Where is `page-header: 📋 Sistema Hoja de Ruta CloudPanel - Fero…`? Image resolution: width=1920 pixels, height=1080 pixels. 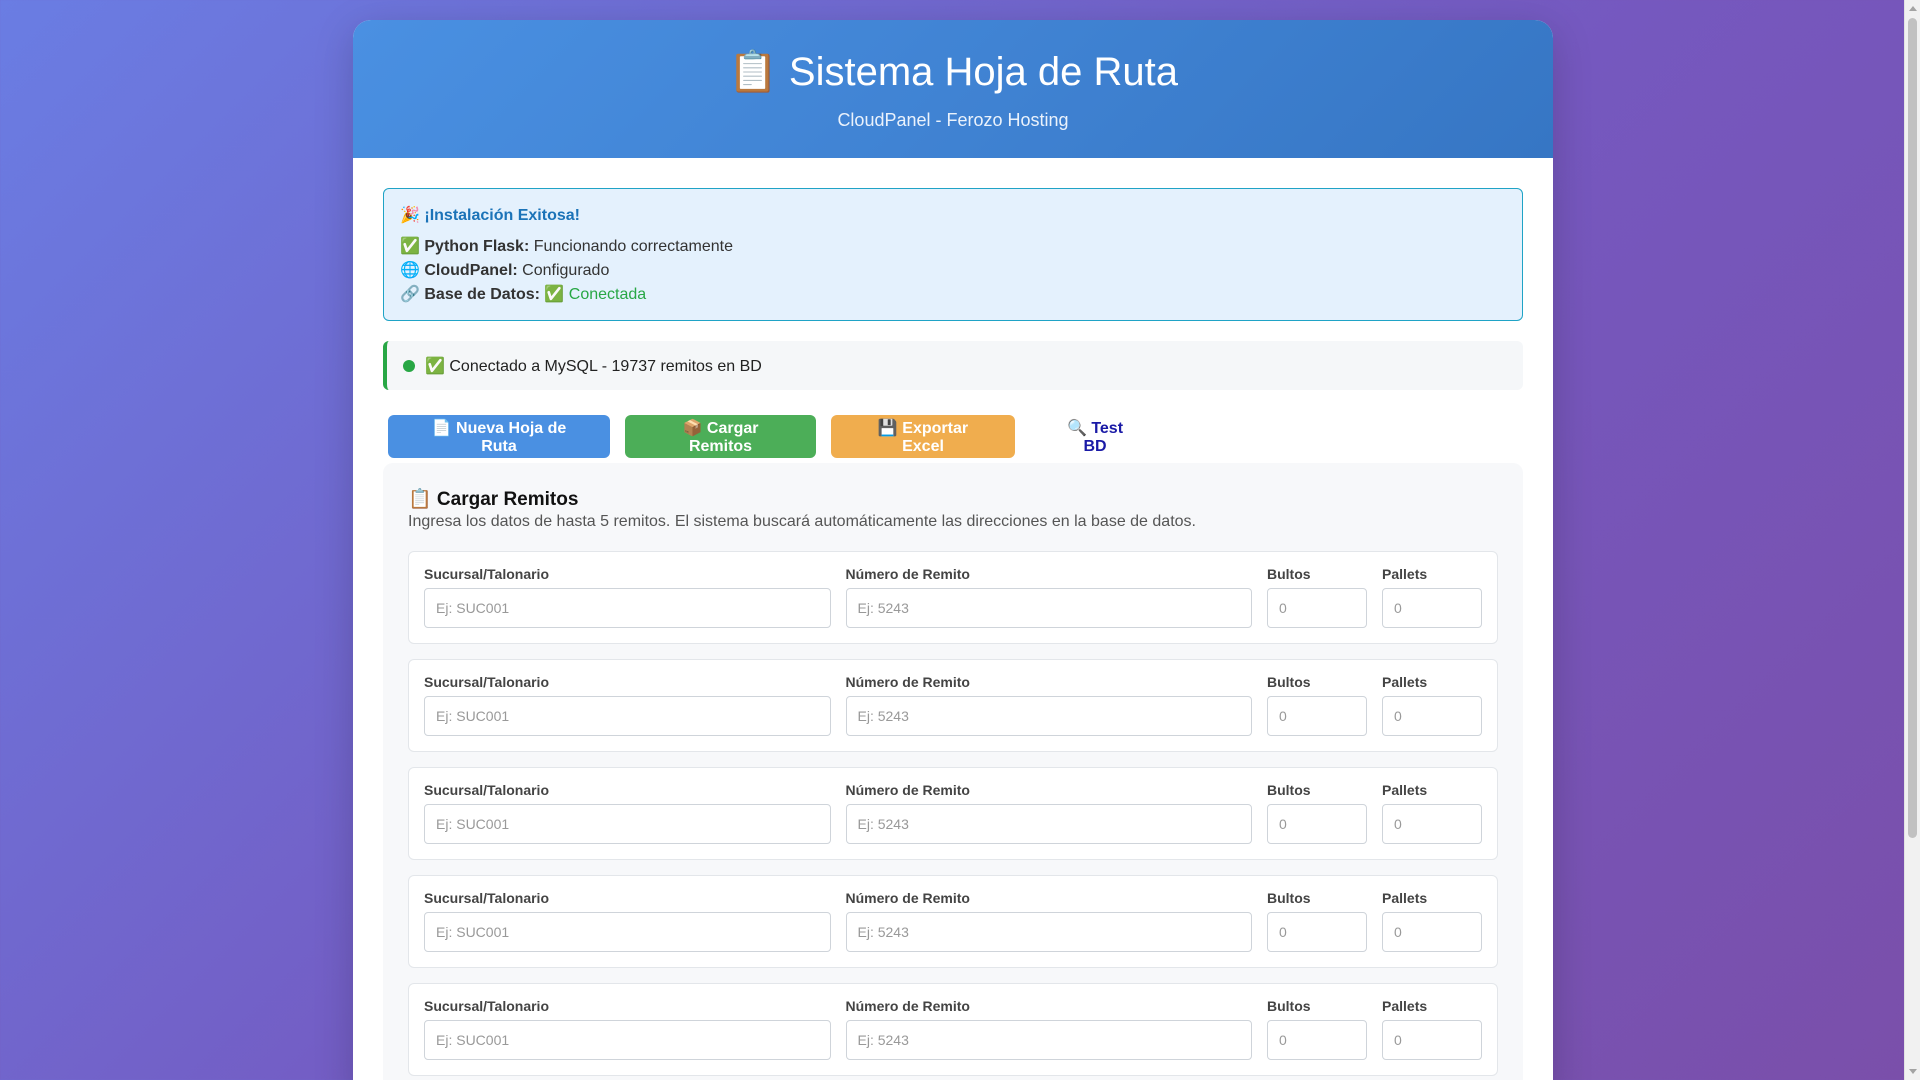
page-header: 📋 Sistema Hoja de Ruta CloudPanel - Fero… is located at coordinates (953, 89).